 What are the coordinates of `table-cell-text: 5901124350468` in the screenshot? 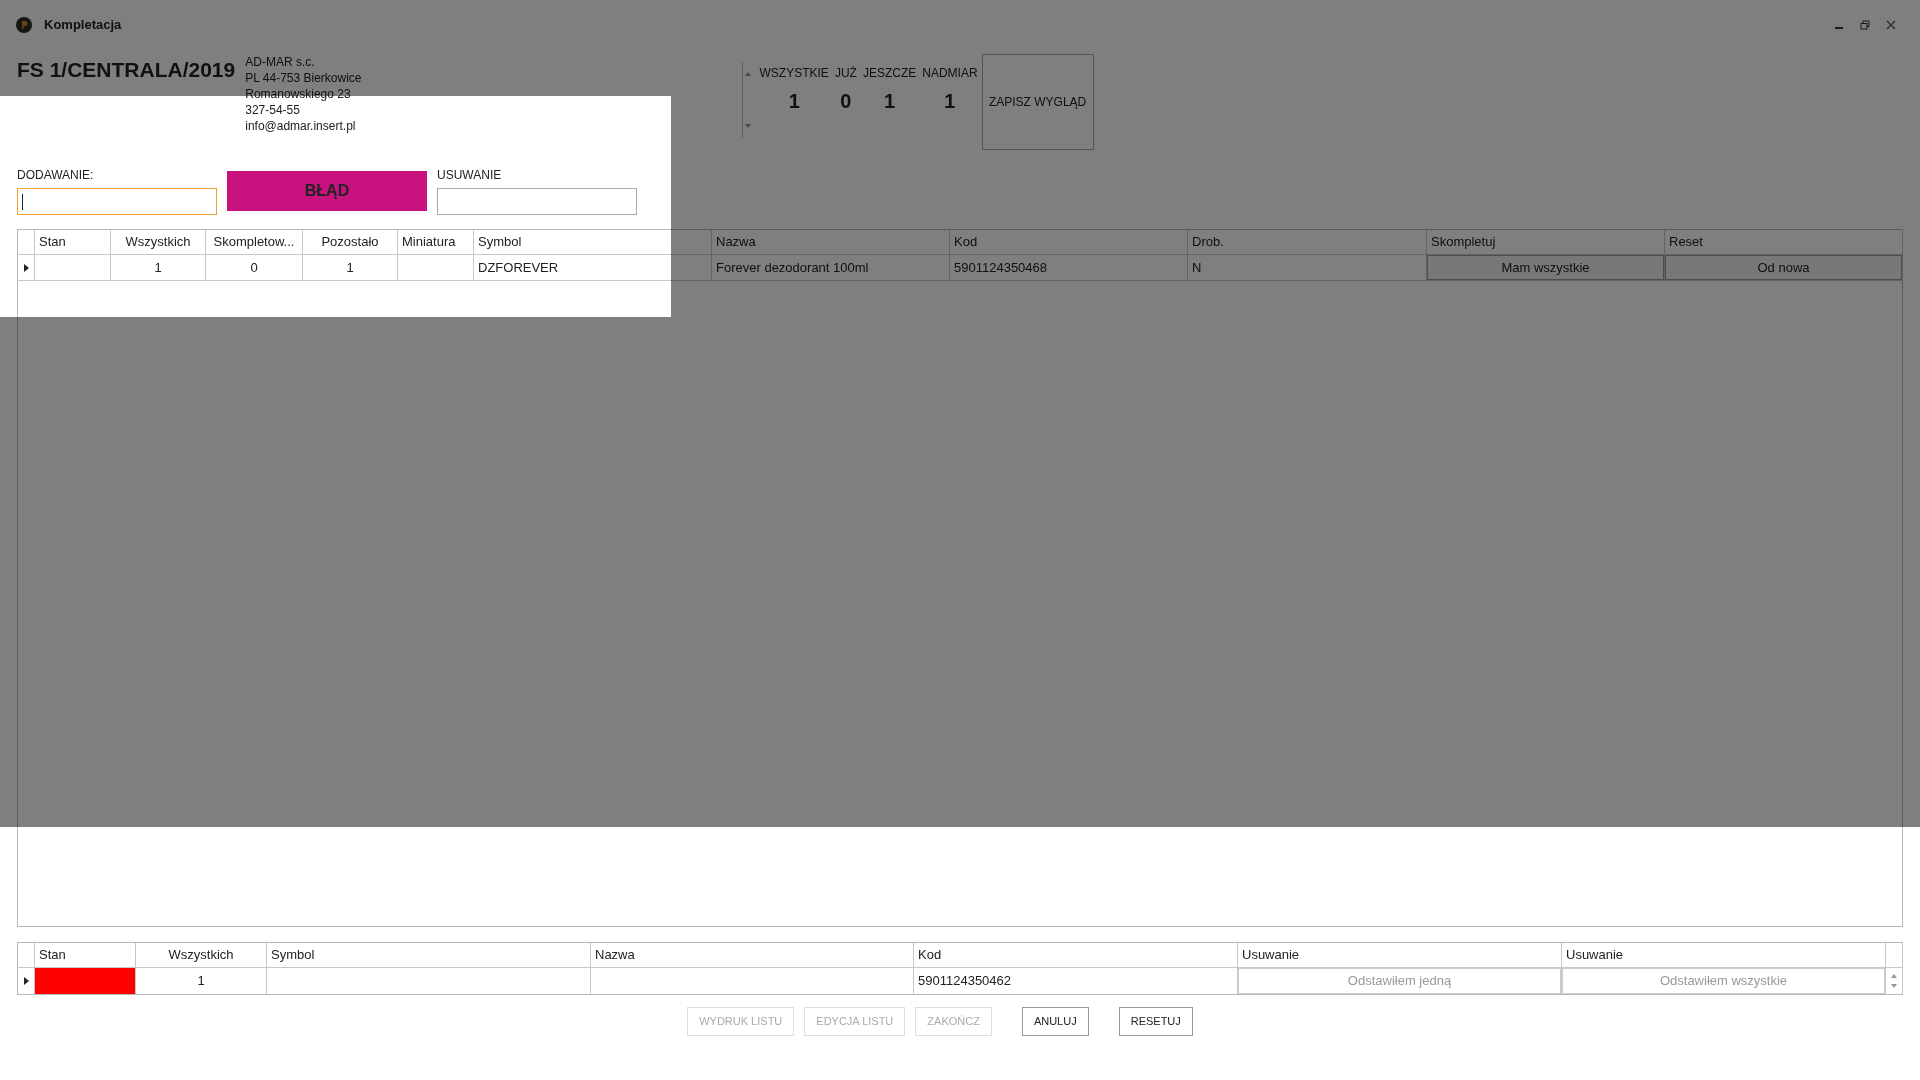 It's located at (1001, 267).